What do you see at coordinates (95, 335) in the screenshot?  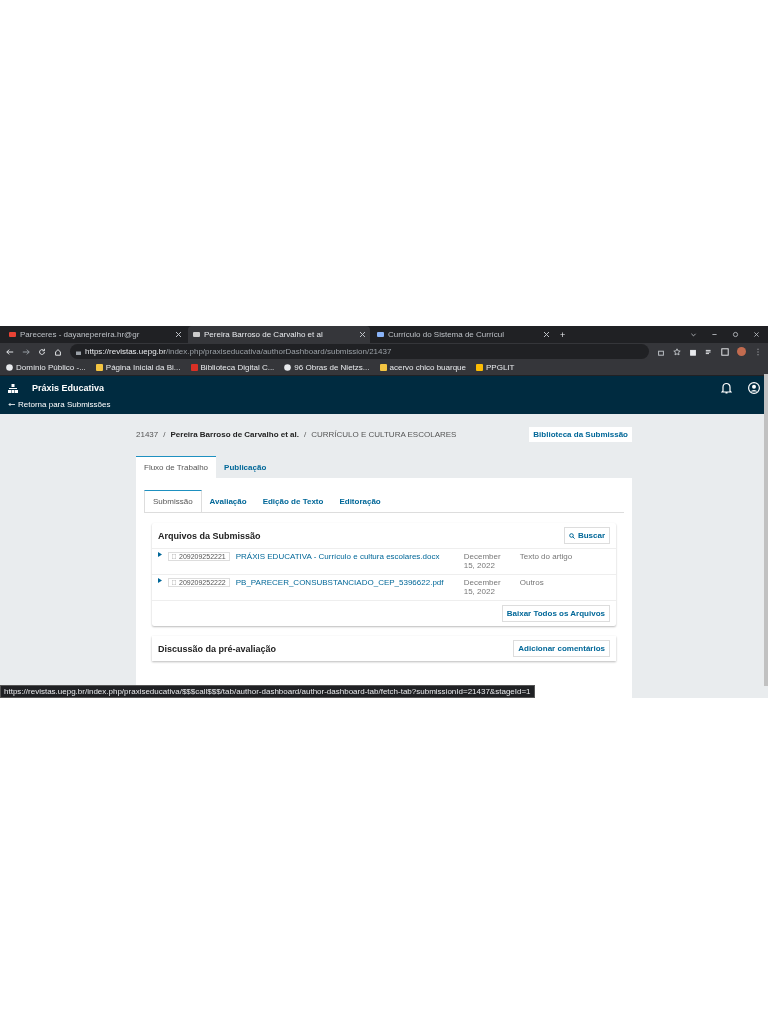 I see `browser-tab: Pareceres - dayanepereira.hr@gr` at bounding box center [95, 335].